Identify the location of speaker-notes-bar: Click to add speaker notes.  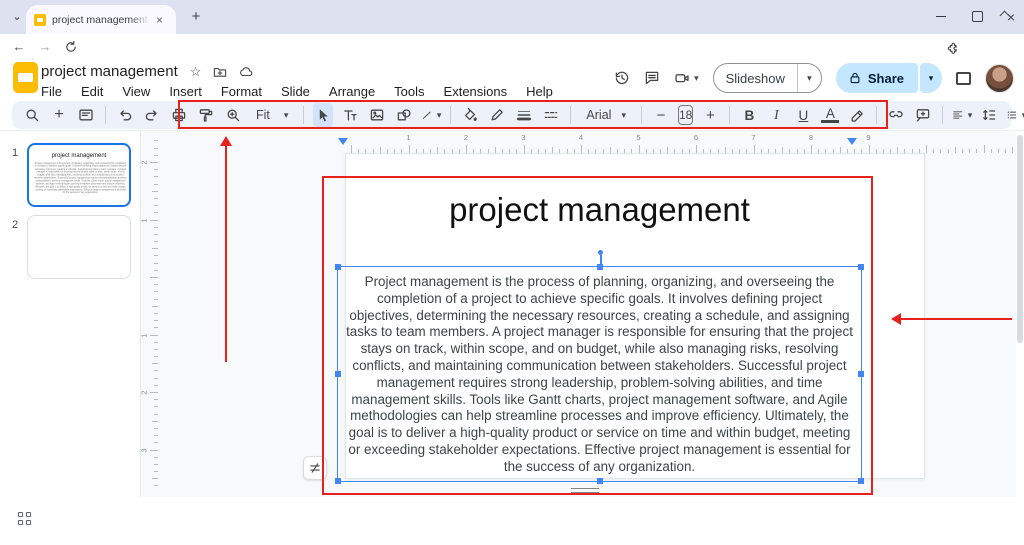
(512, 521).